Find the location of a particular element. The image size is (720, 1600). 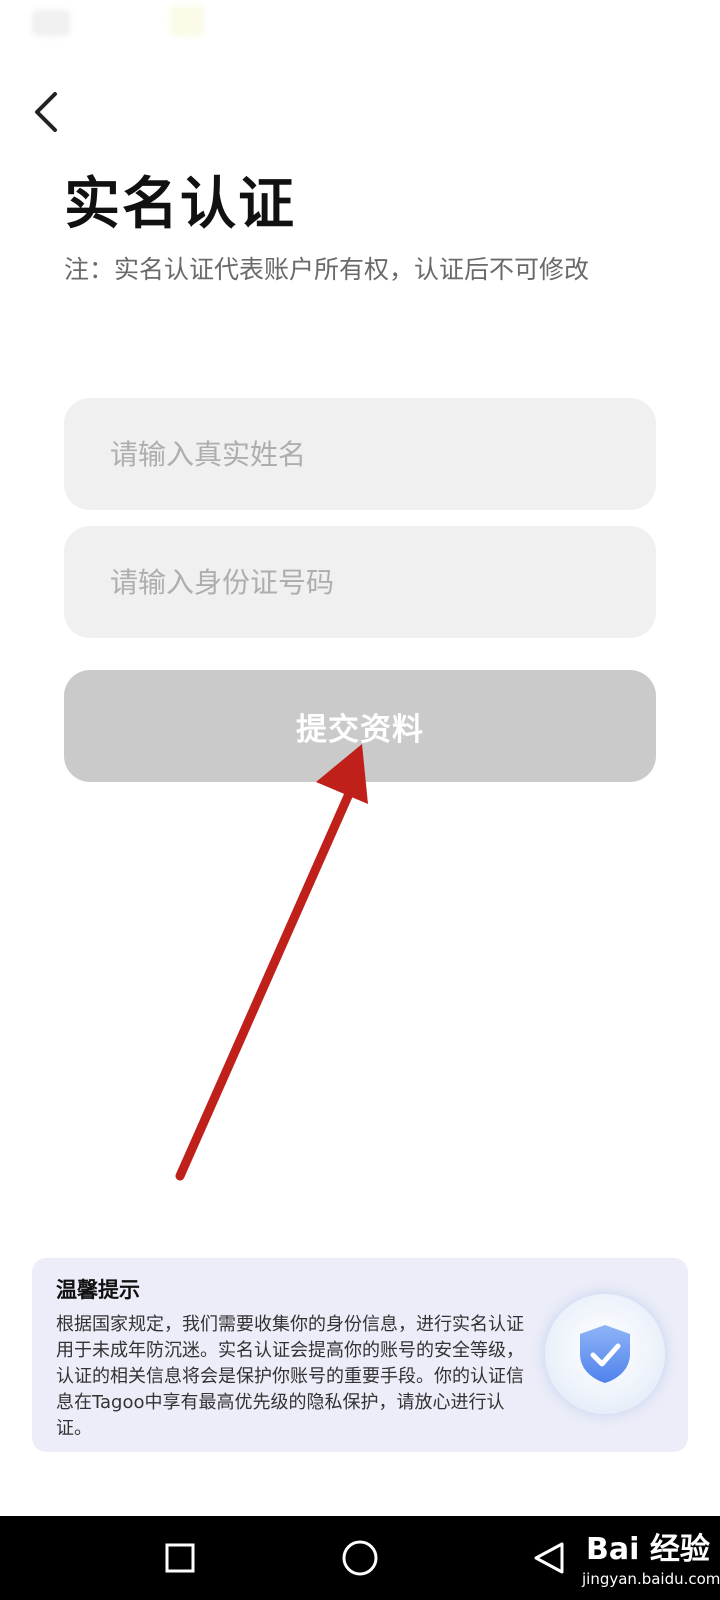

id-number-input is located at coordinates (370, 582).